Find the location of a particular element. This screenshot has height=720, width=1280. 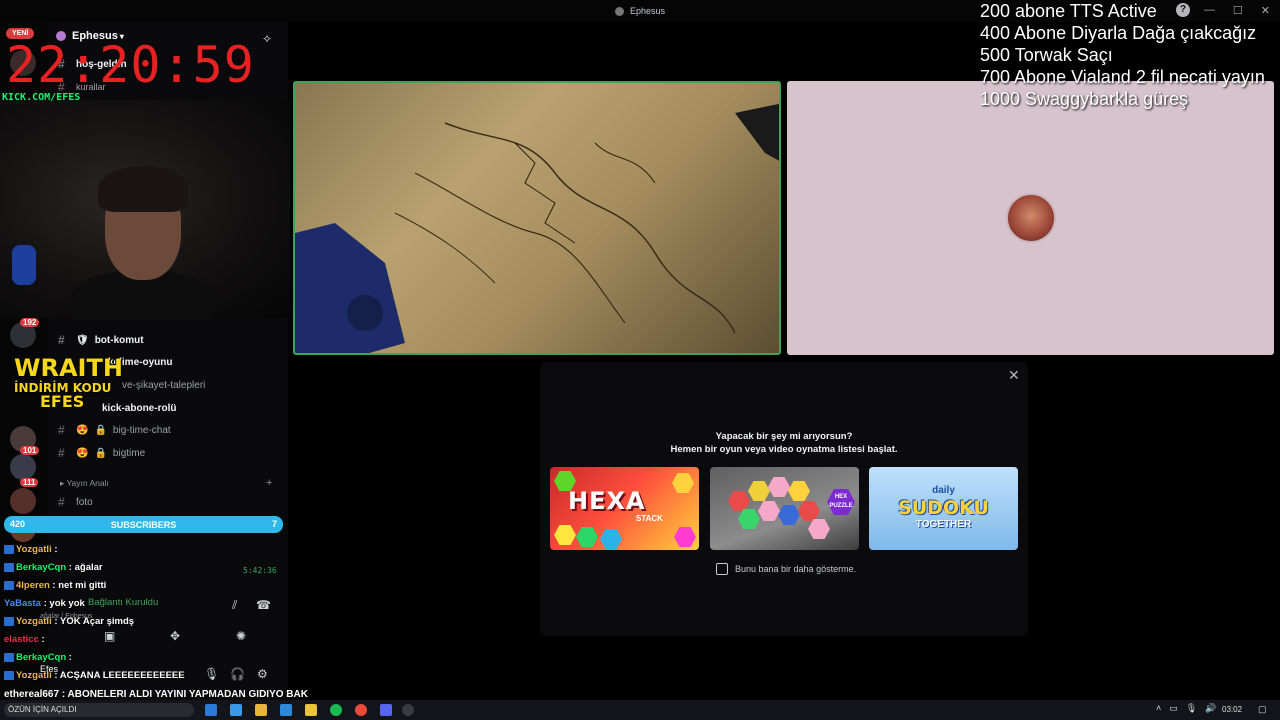

category-yayin-anali: ▸ Yayın Analı + is located at coordinates (166, 483).